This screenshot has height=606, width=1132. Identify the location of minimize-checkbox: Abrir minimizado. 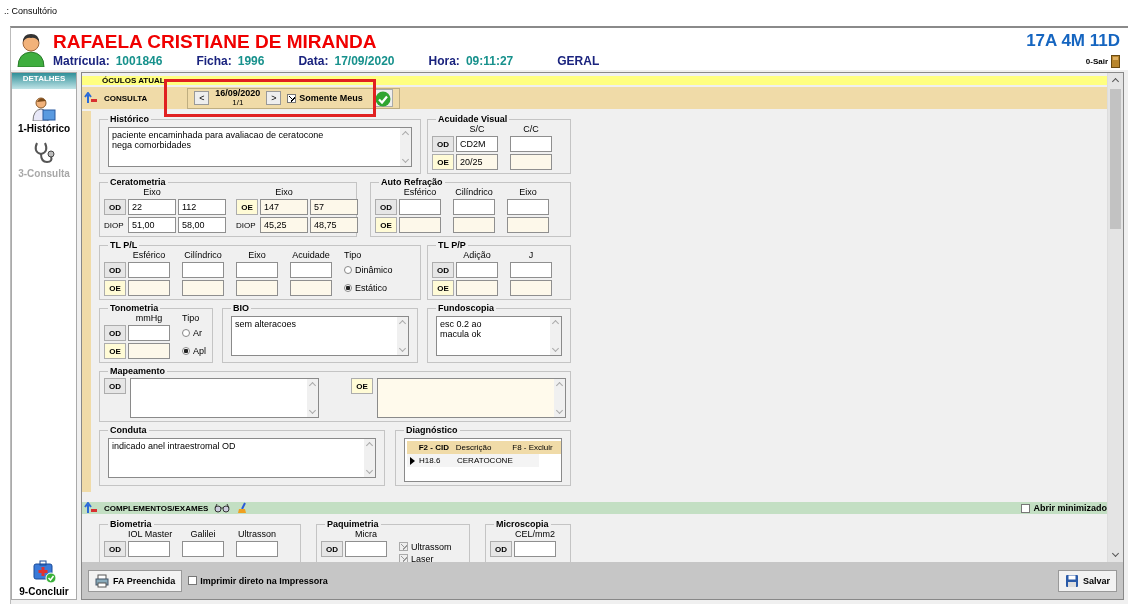
(1064, 508).